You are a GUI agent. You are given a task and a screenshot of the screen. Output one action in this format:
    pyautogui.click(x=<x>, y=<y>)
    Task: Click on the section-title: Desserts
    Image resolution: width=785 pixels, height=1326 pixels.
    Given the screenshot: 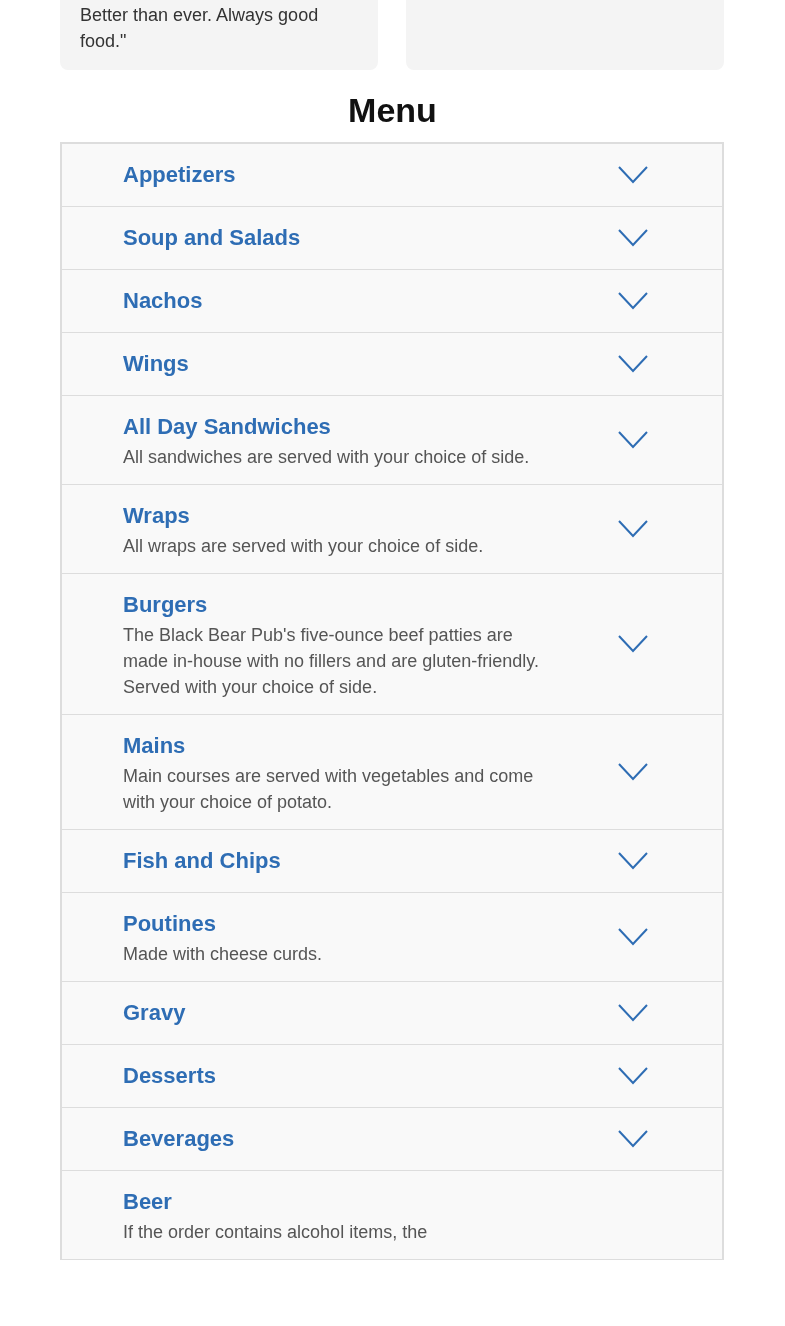 What is the action you would take?
    pyautogui.click(x=170, y=1076)
    